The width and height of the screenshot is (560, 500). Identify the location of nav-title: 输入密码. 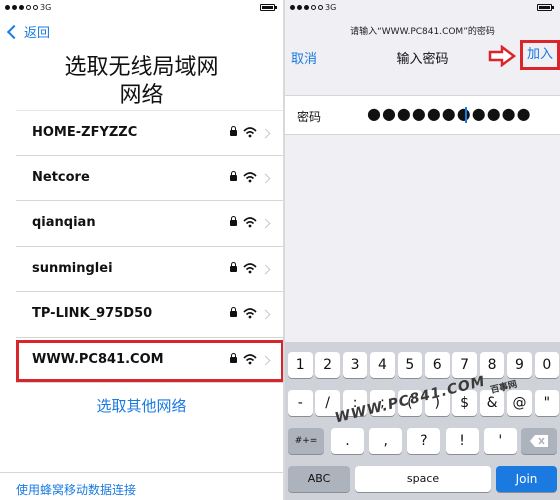
(422, 59).